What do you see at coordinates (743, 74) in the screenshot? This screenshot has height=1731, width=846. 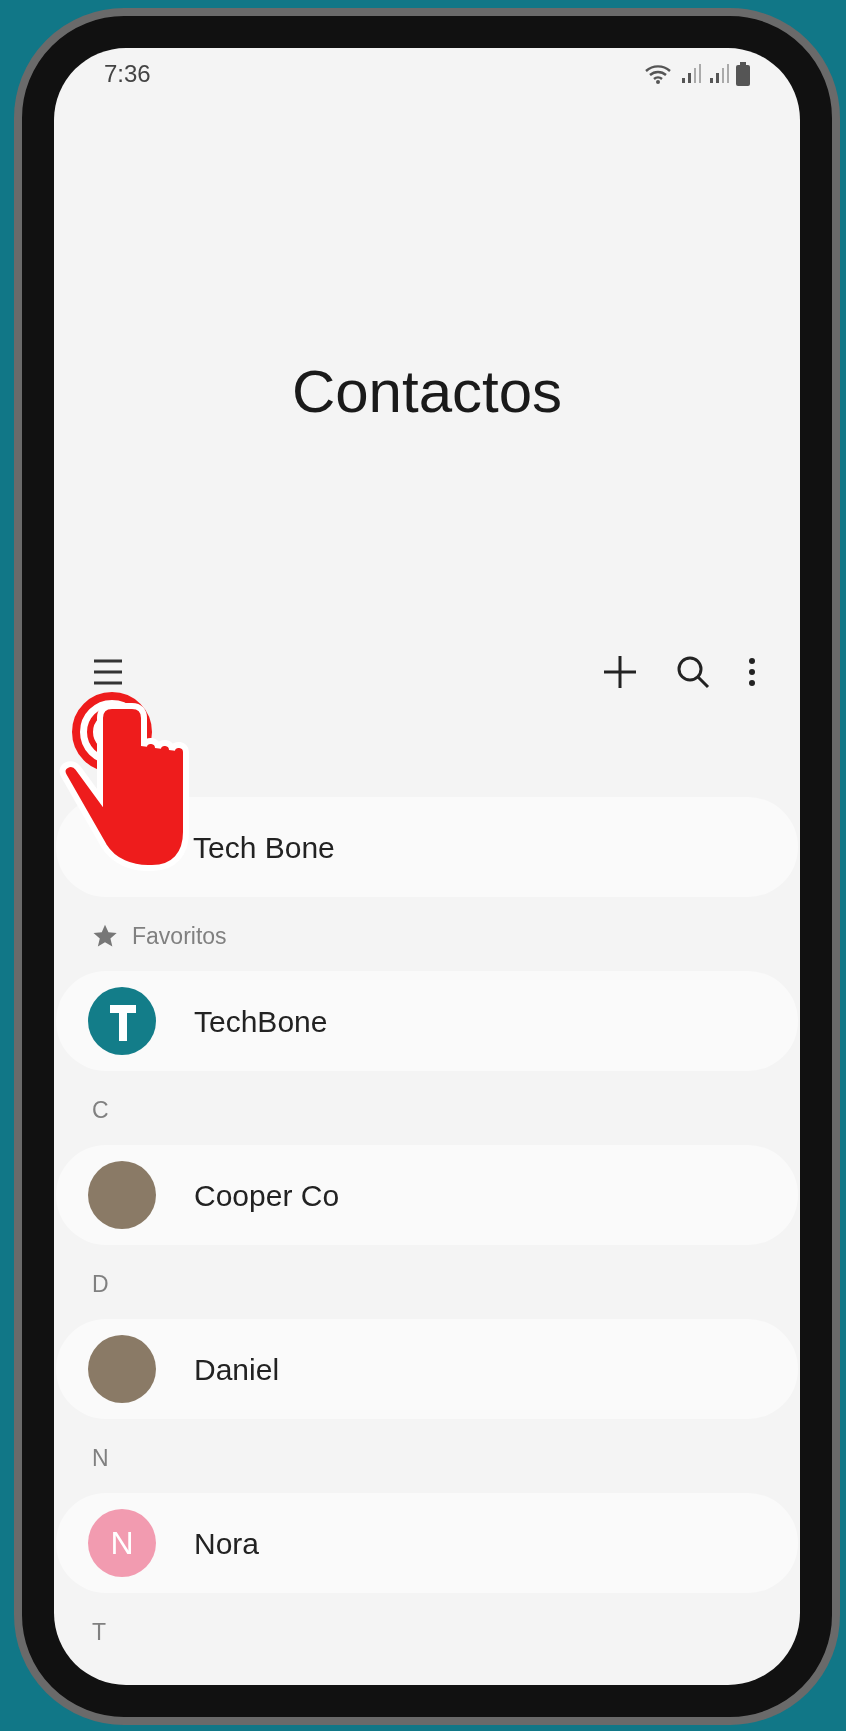 I see `battery-icon` at bounding box center [743, 74].